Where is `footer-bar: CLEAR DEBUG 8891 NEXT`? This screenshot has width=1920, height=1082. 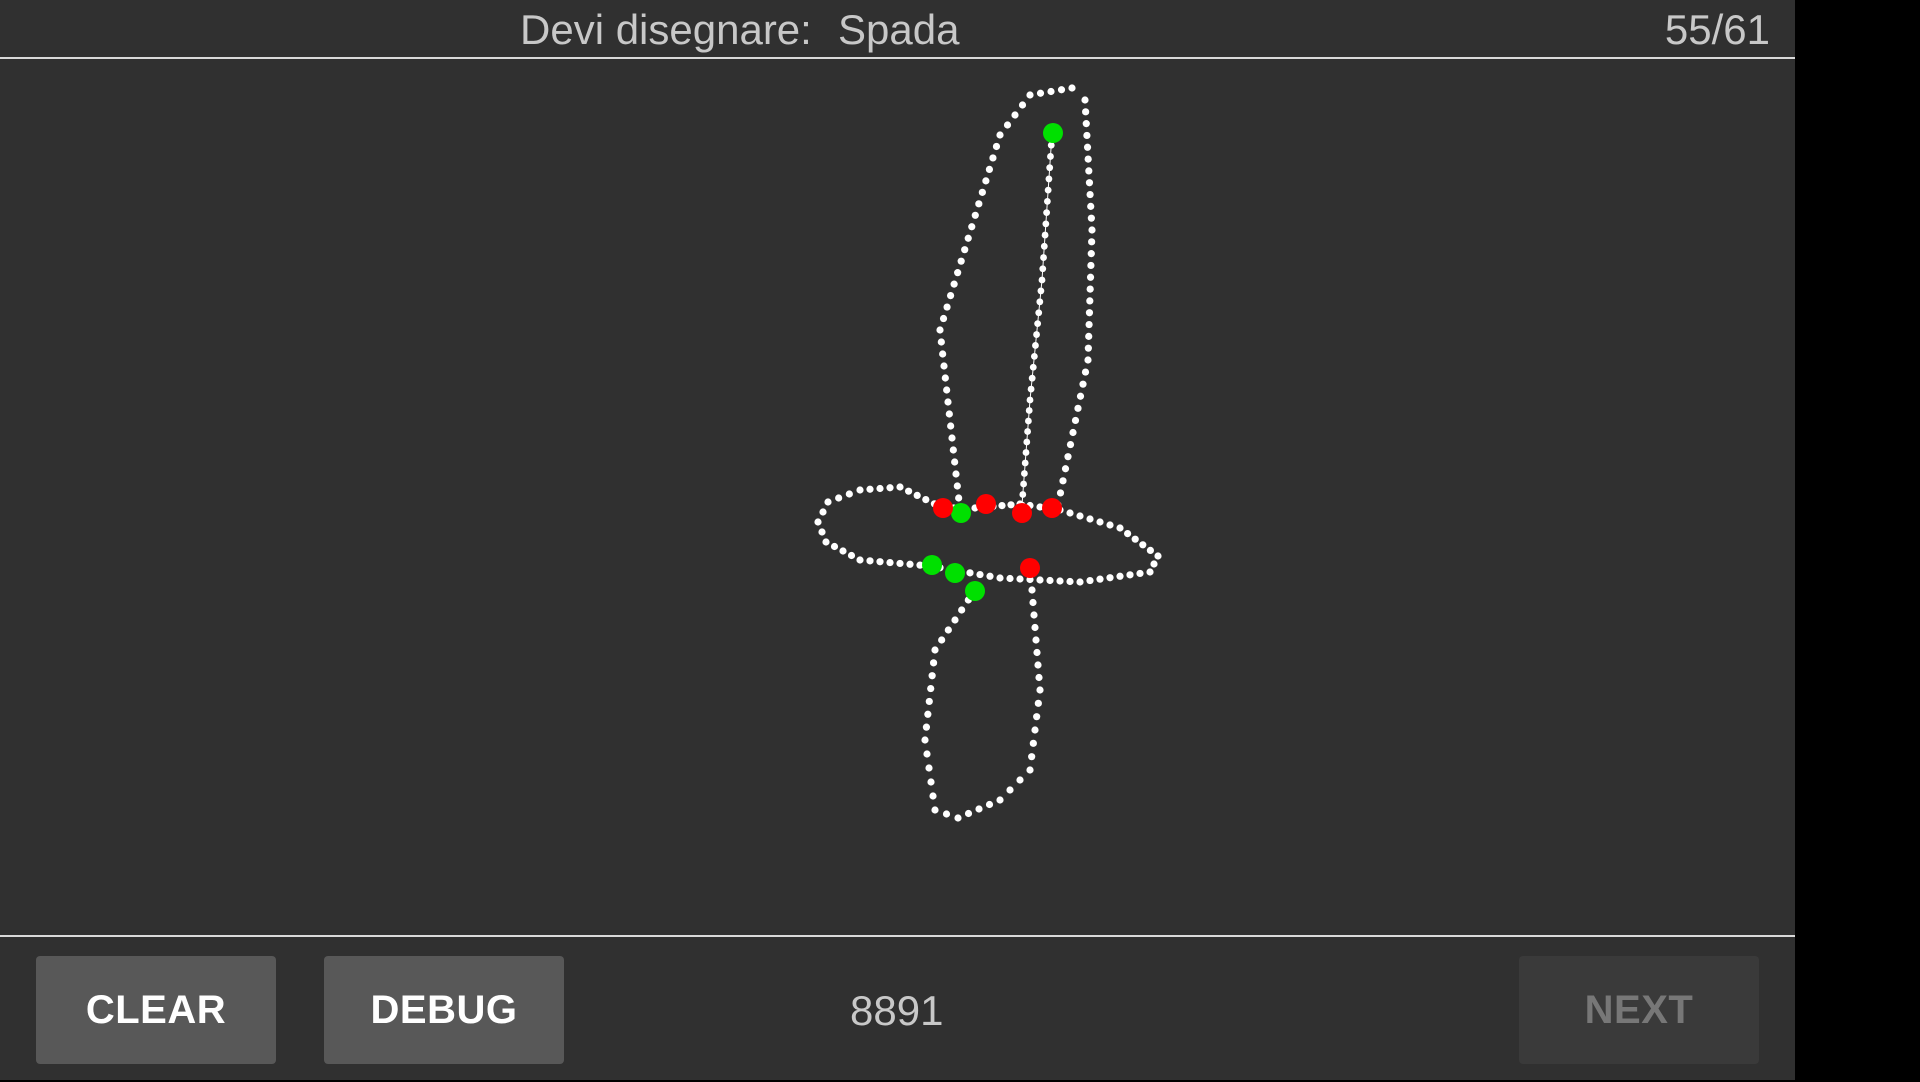
footer-bar: CLEAR DEBUG 8891 NEXT is located at coordinates (897, 1008).